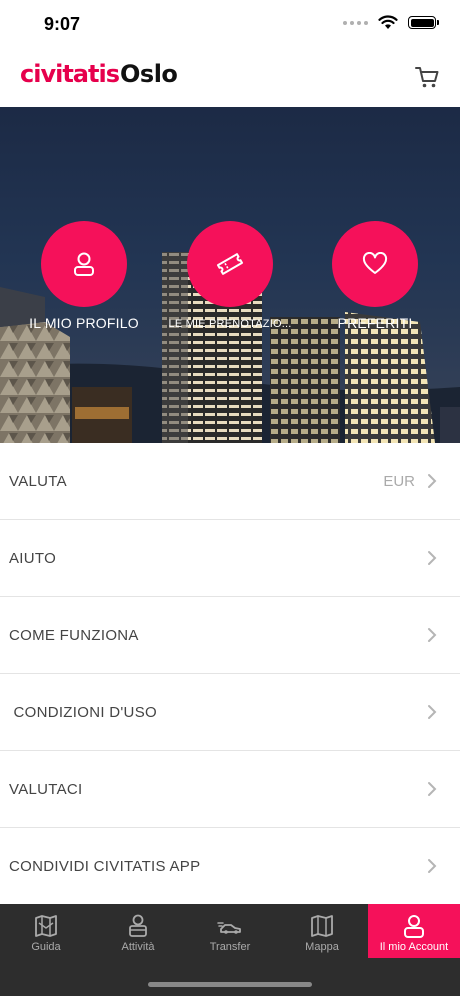  I want to click on menu-item-terms: CONDIZIONI D'USO, so click(230, 712).